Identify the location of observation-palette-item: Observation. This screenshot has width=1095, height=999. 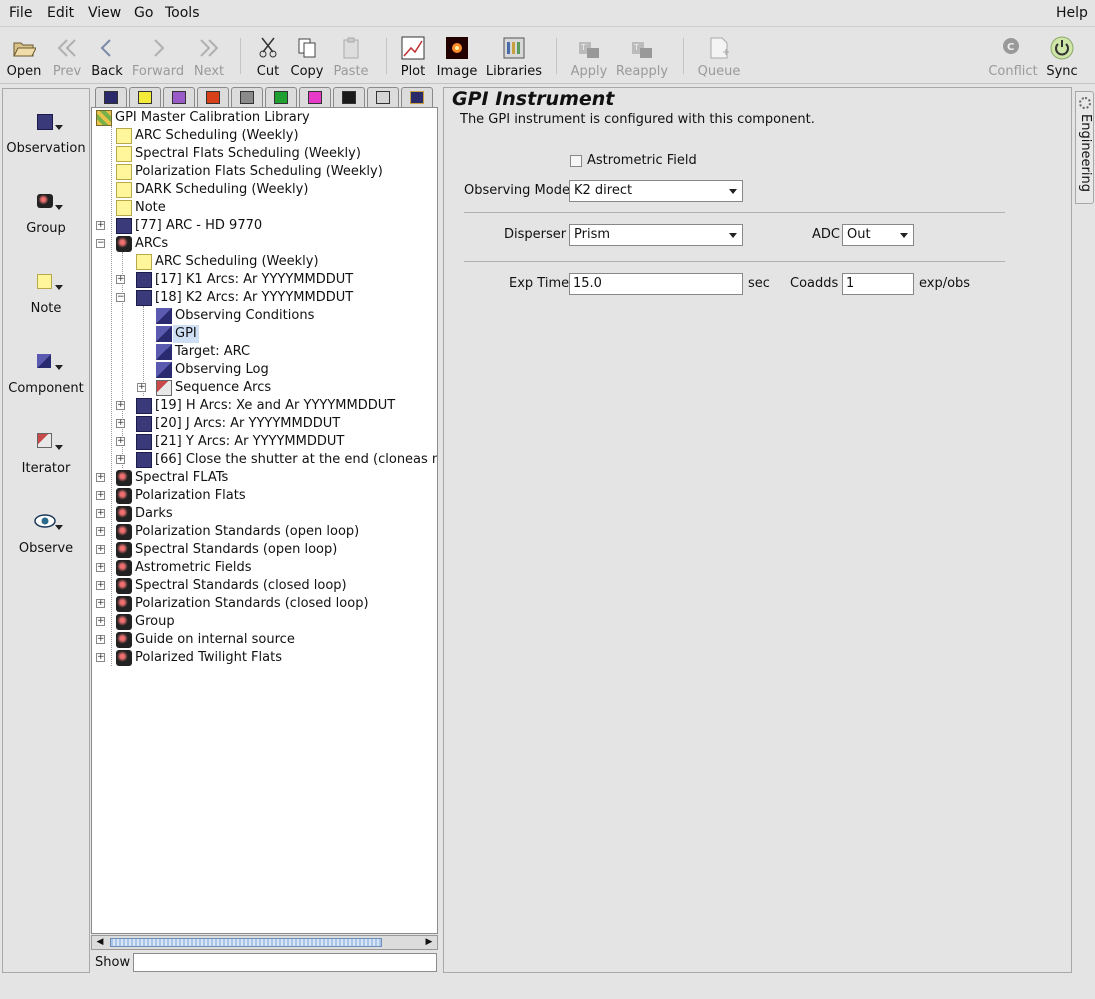
(46, 133).